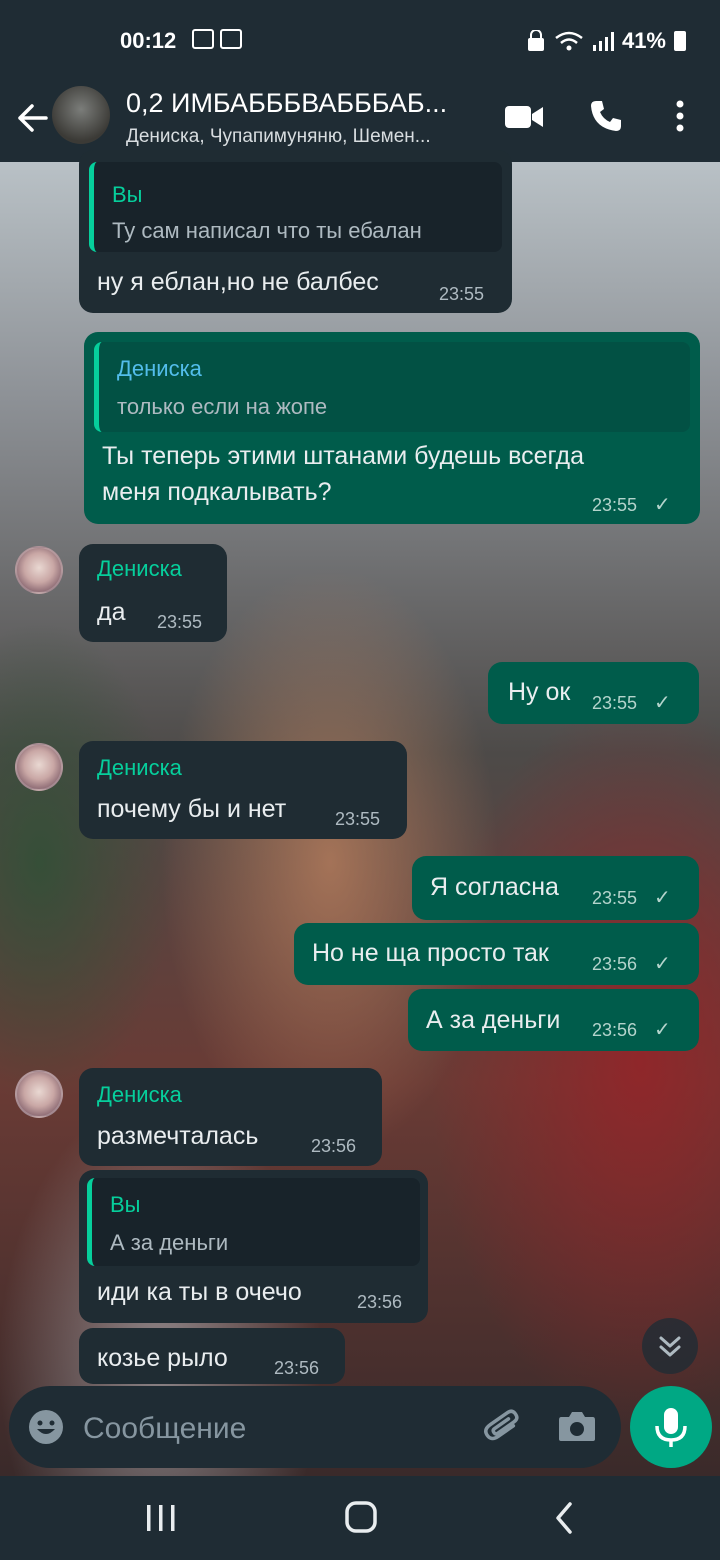 The image size is (720, 1560). I want to click on more-icon, so click(680, 116).